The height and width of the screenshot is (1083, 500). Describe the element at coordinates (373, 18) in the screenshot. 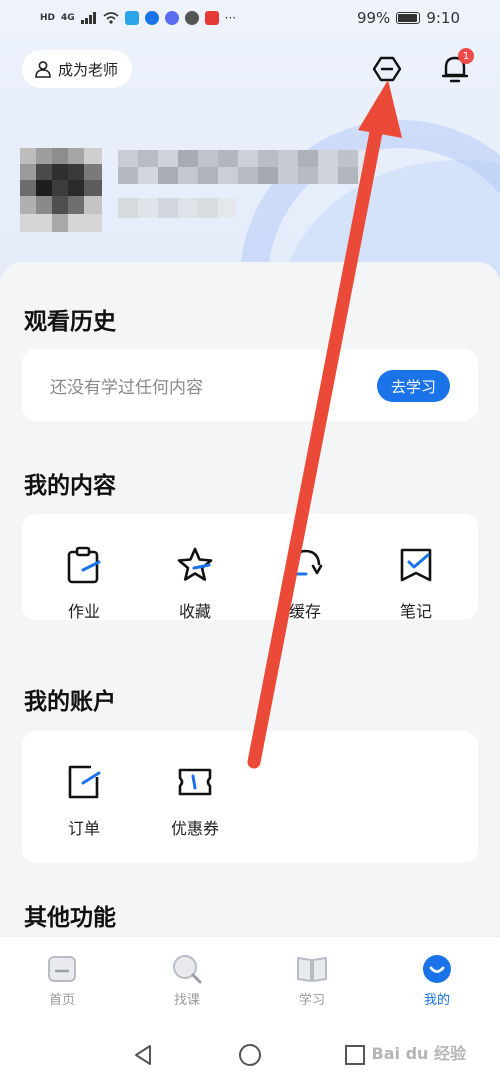

I see `battery-percent: 99%` at that location.